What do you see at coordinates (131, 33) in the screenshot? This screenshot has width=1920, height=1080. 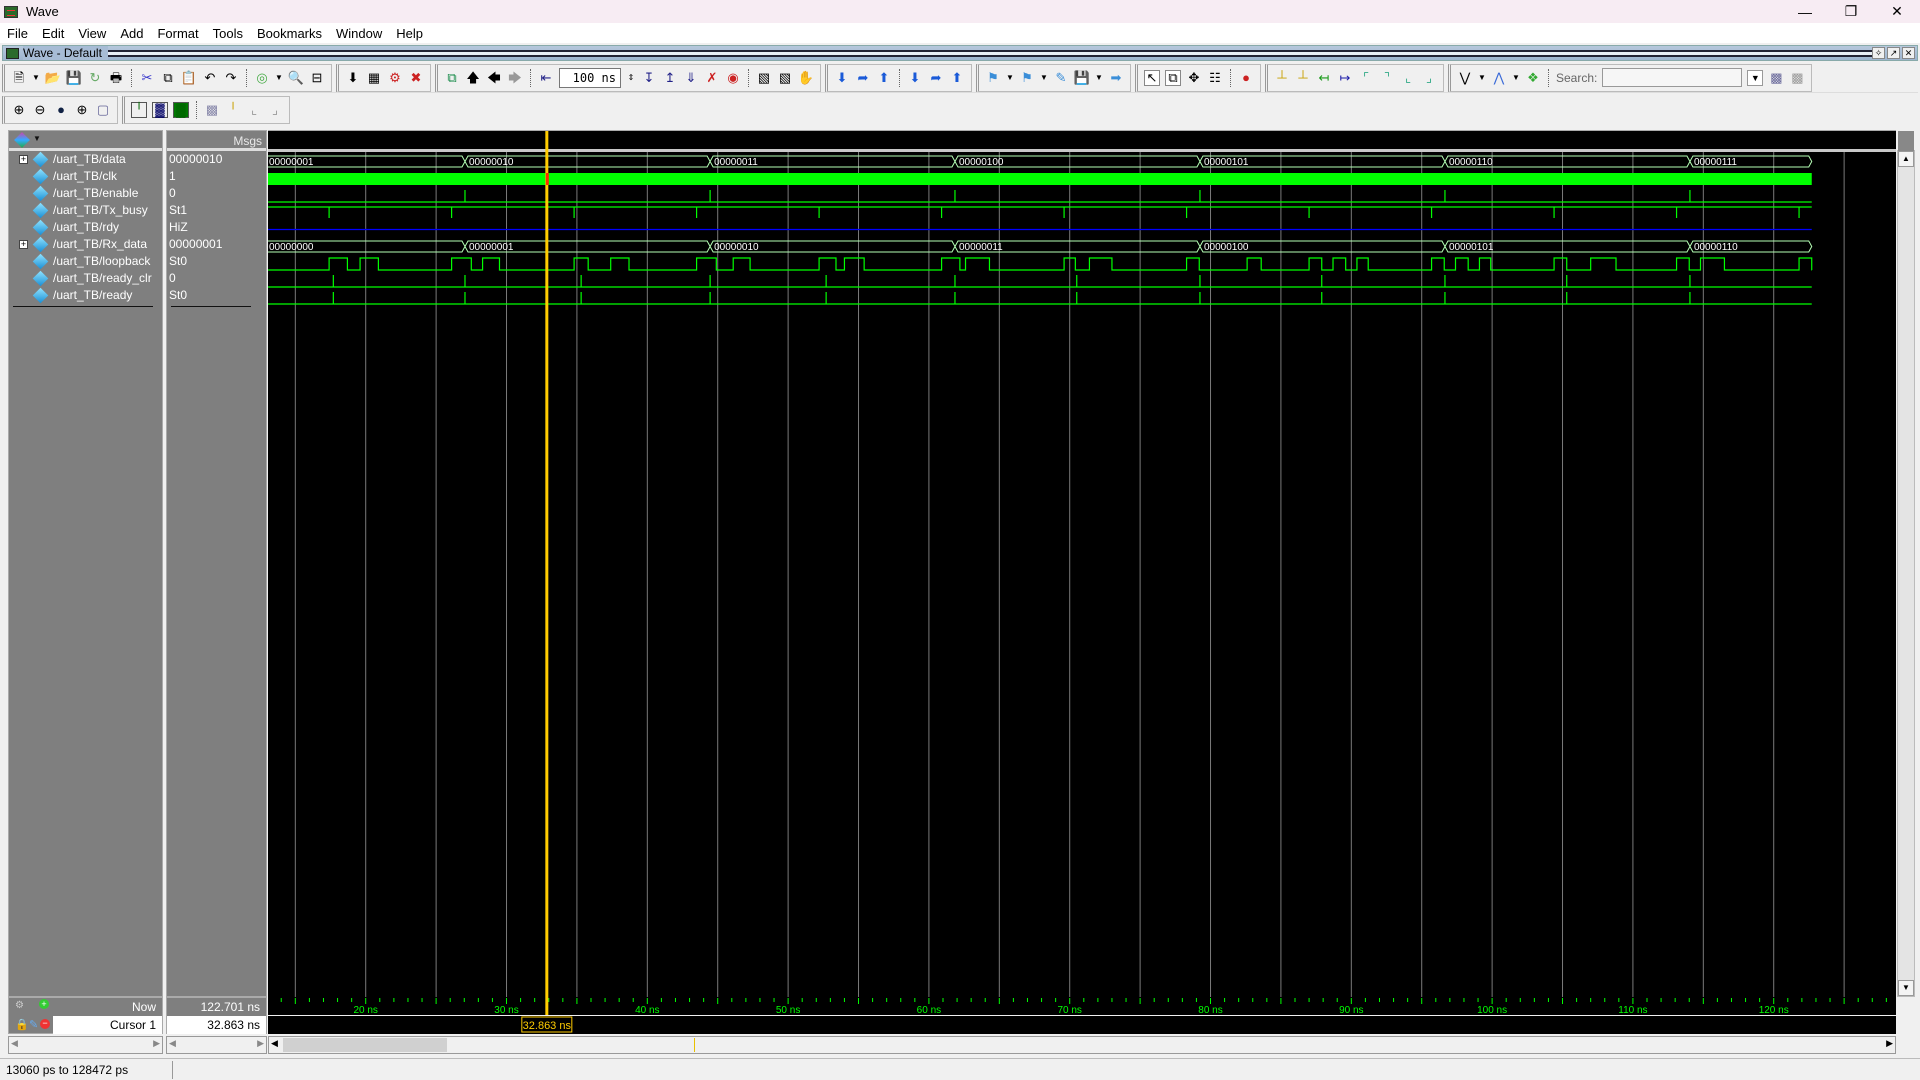 I see `menu-add: Add` at bounding box center [131, 33].